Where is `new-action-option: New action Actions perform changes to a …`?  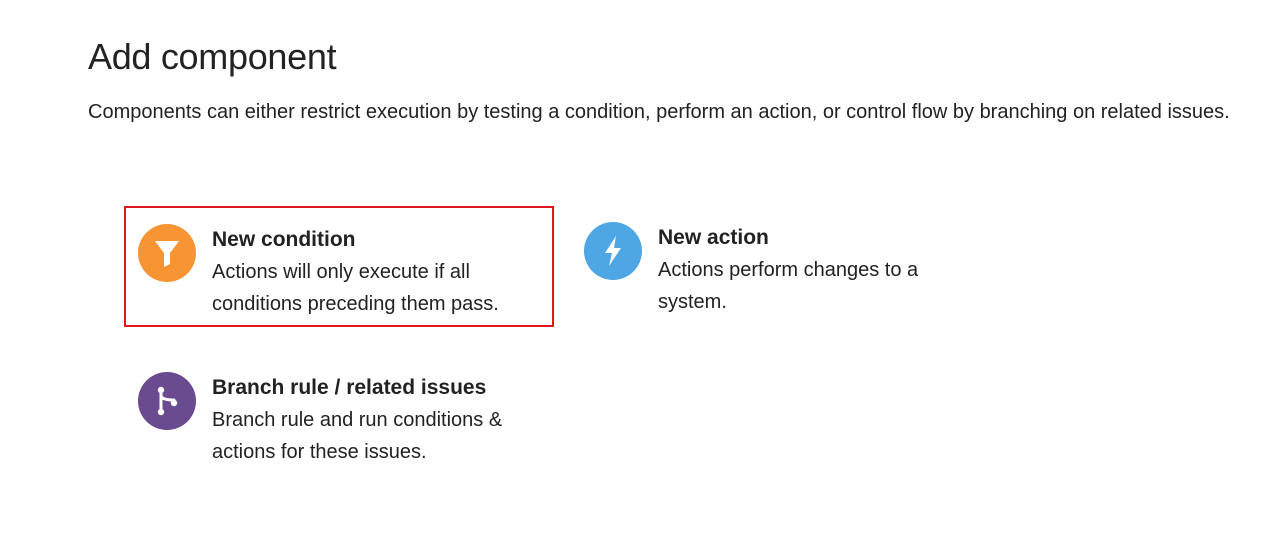
new-action-option: New action Actions perform changes to a … is located at coordinates (776, 270).